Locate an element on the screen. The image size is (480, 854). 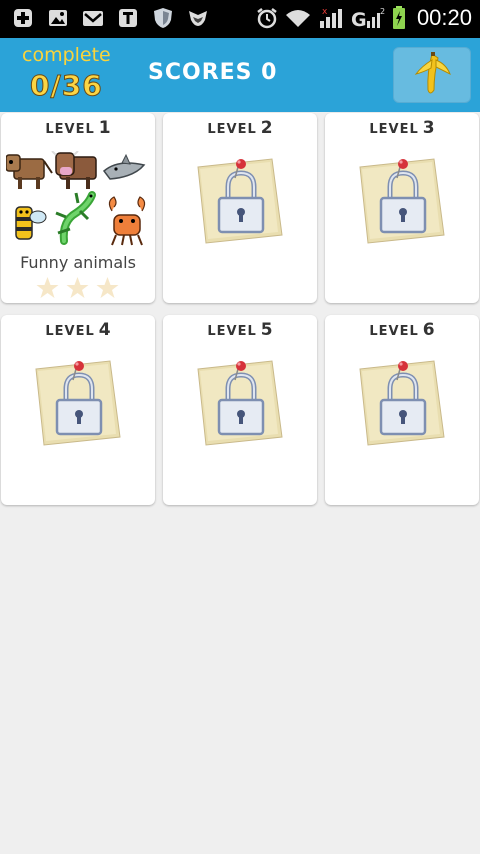
level-card-2: LEVEL 2 is located at coordinates (240, 208).